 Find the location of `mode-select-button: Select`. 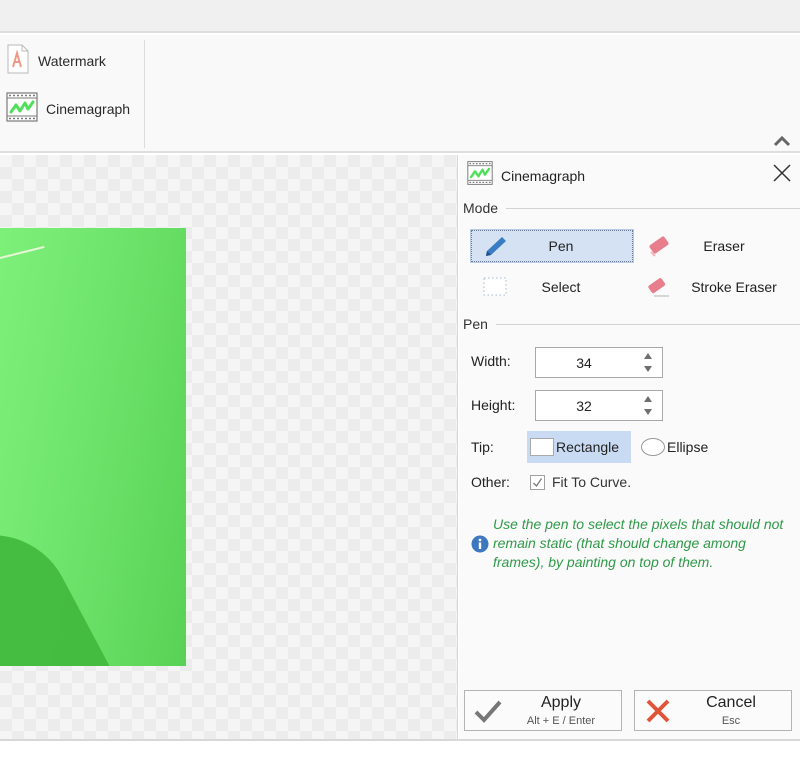

mode-select-button: Select is located at coordinates (552, 287).